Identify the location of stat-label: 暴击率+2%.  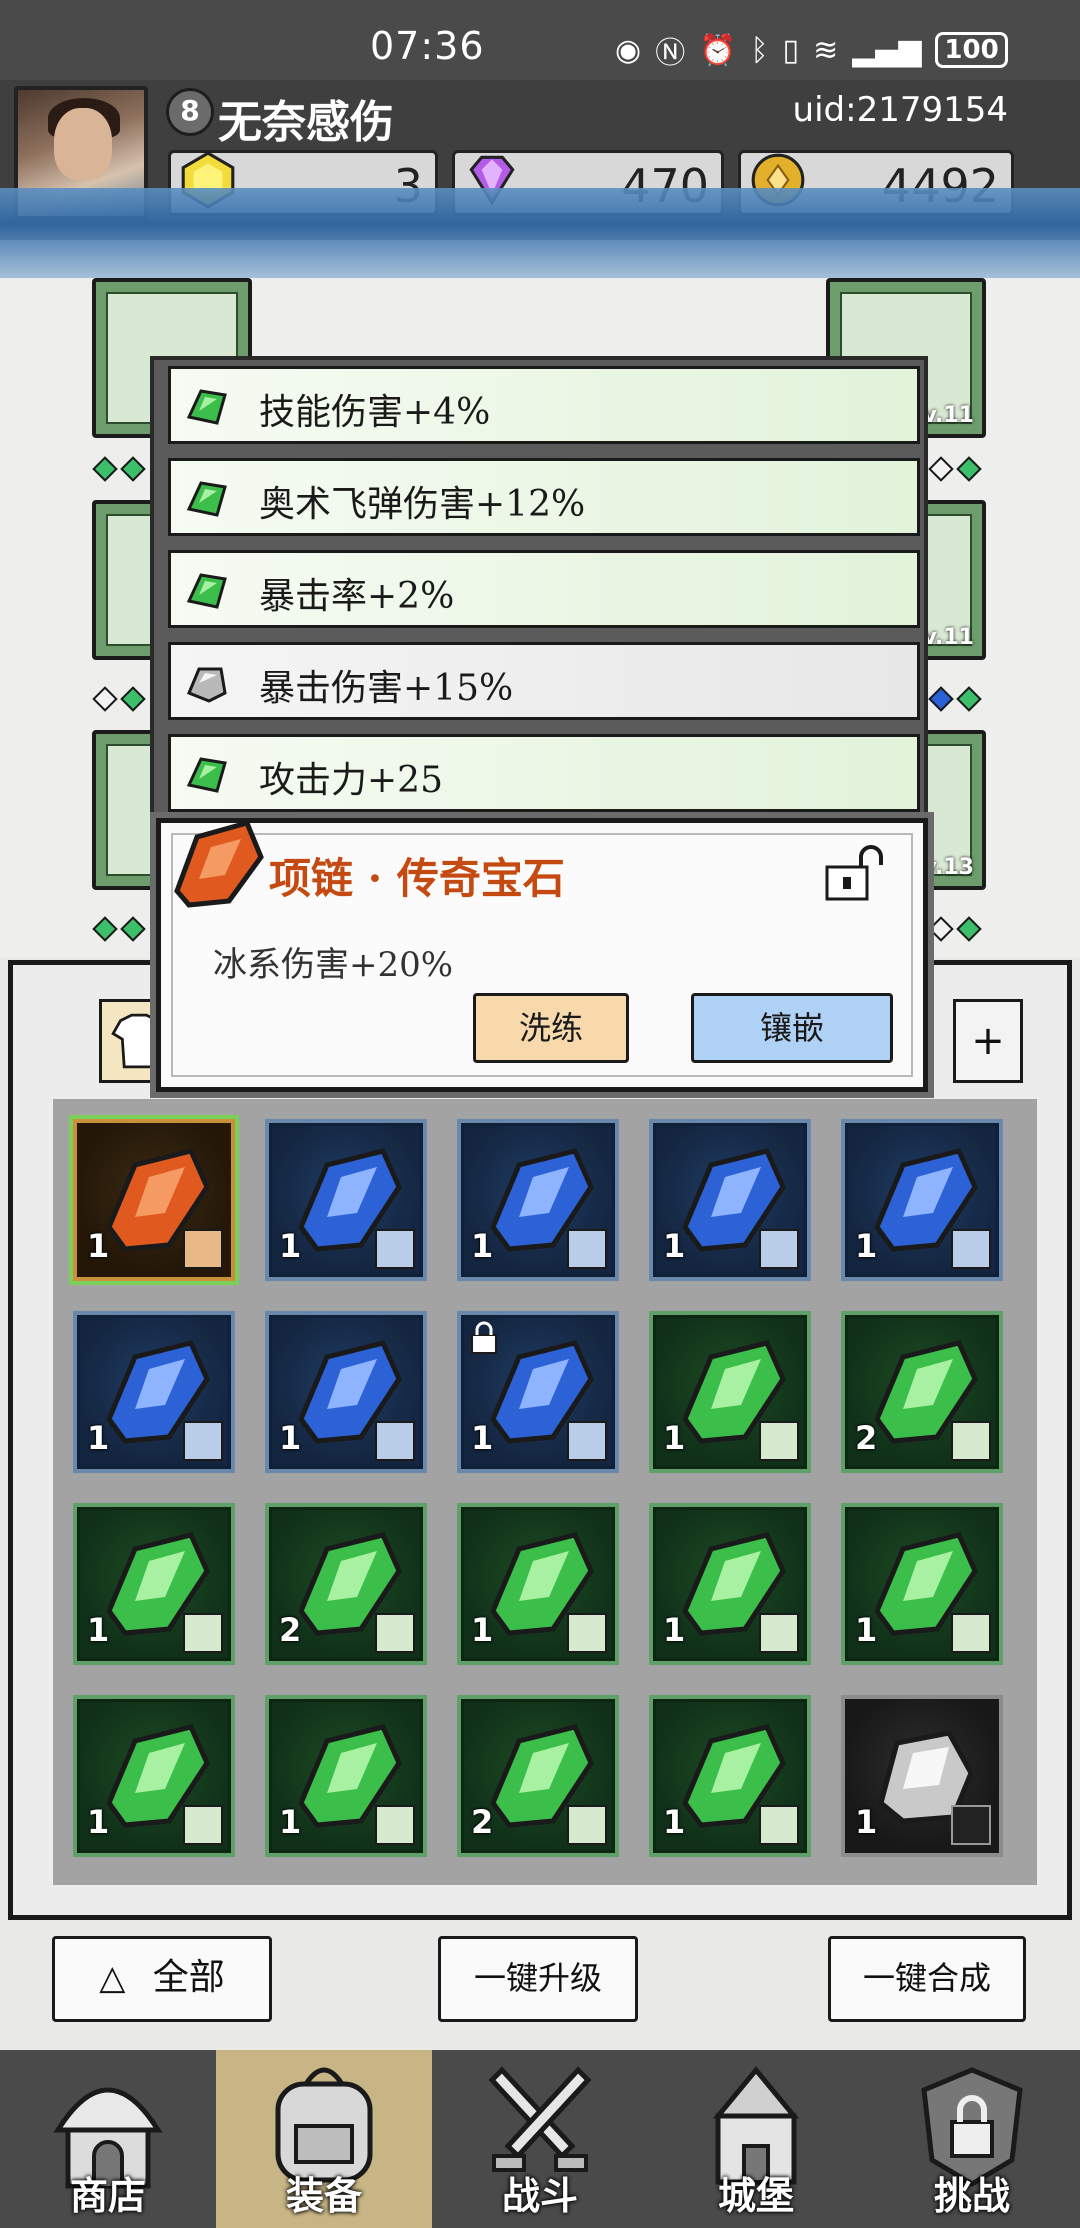
(357, 596).